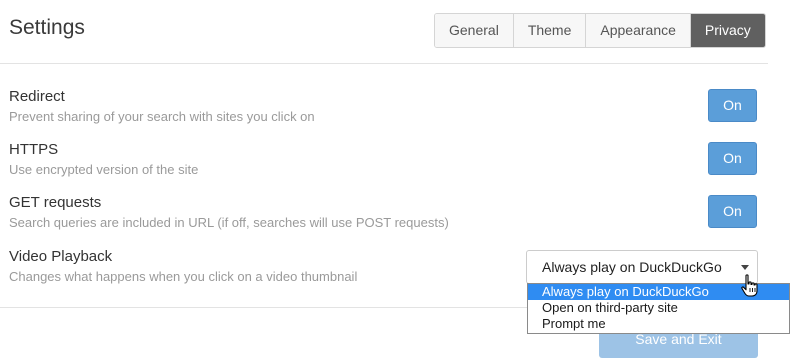  I want to click on setting-description: Use encrypted version of the site, so click(104, 169).